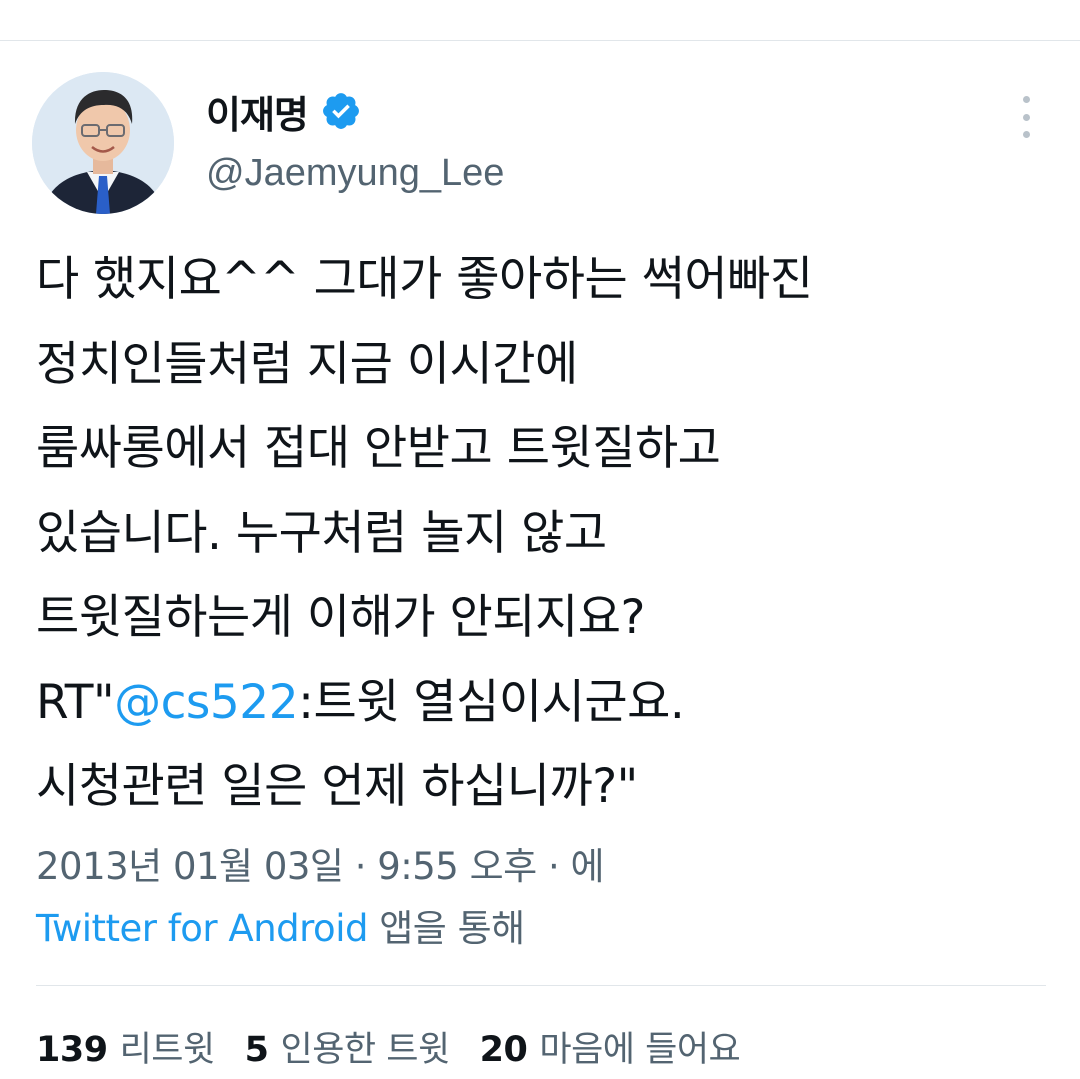  I want to click on rt-prefix: RT", so click(75, 702).